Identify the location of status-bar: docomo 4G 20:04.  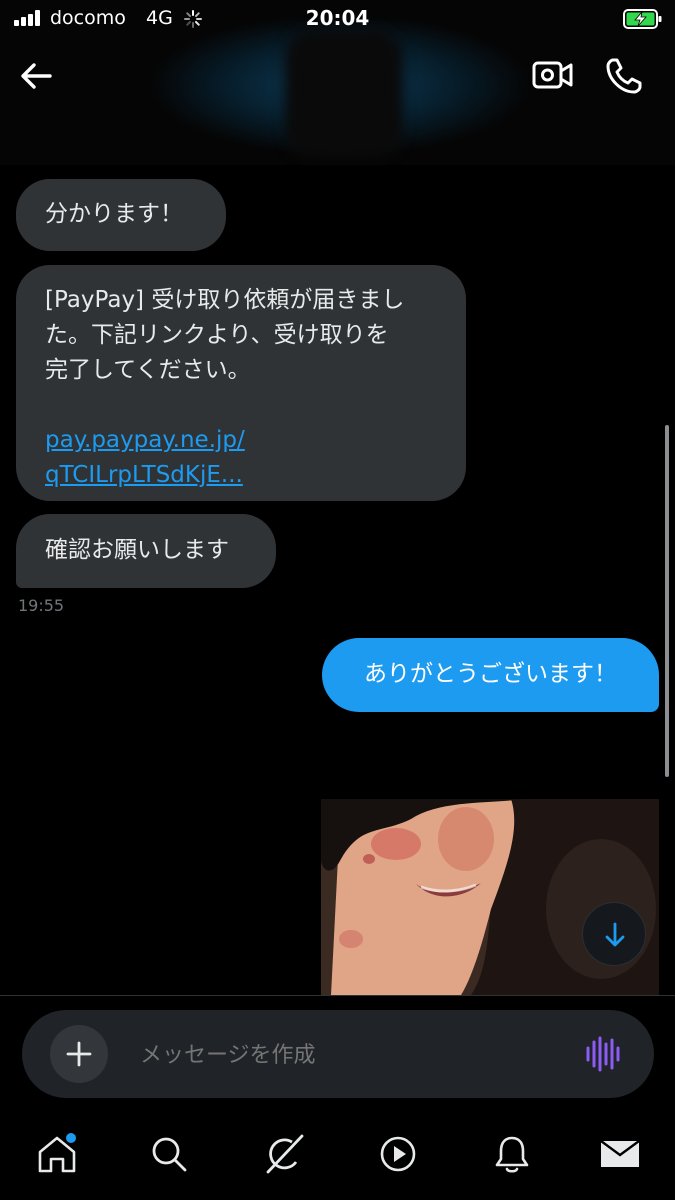
(337, 19).